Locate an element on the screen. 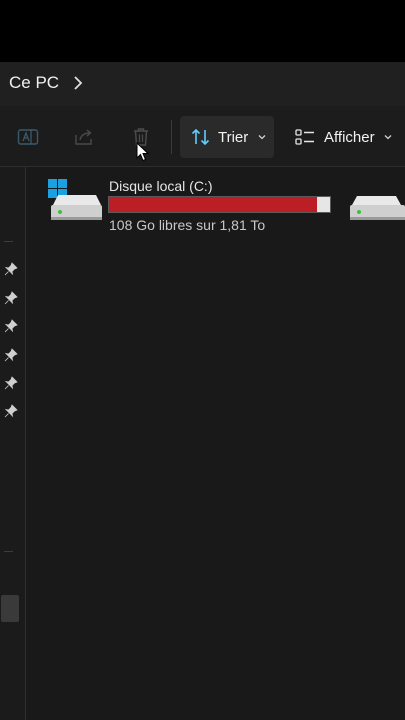  chevron-right-icon is located at coordinates (78, 83).